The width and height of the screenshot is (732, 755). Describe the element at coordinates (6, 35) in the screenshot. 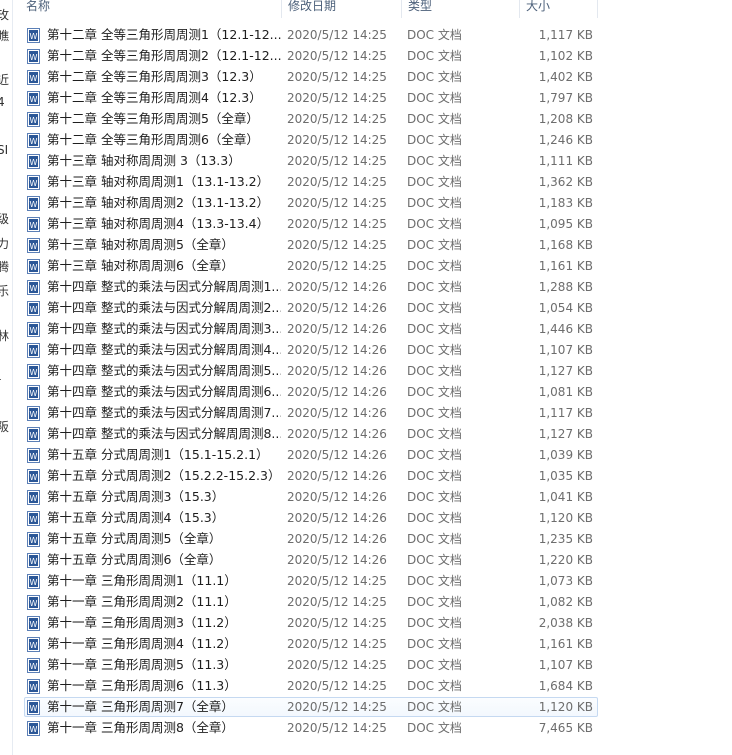

I see `nav-item-fragment: 瞧` at that location.